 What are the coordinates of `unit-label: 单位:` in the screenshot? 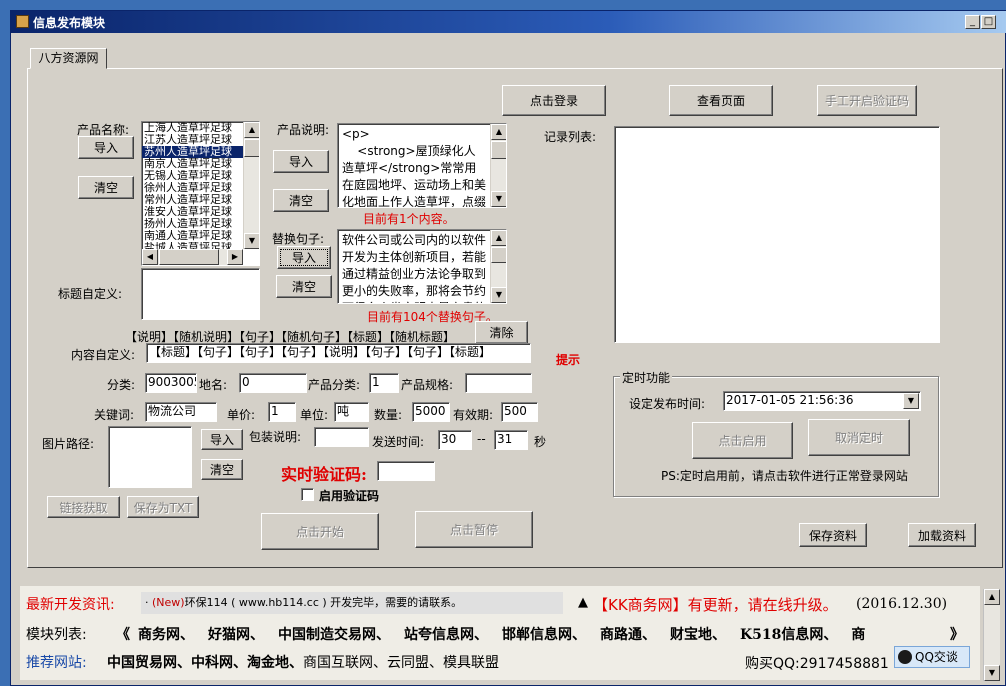 It's located at (314, 415).